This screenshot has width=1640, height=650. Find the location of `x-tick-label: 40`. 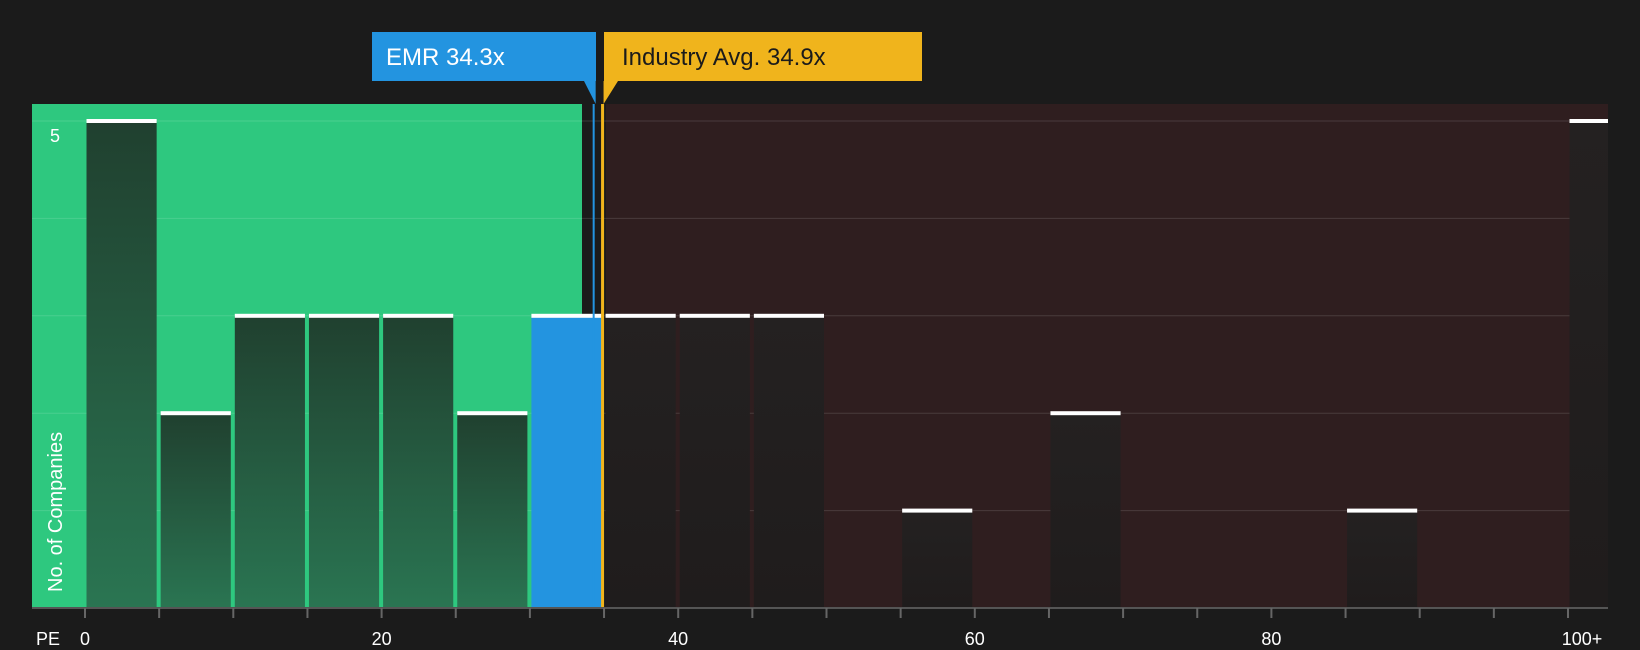

x-tick-label: 40 is located at coordinates (678, 639).